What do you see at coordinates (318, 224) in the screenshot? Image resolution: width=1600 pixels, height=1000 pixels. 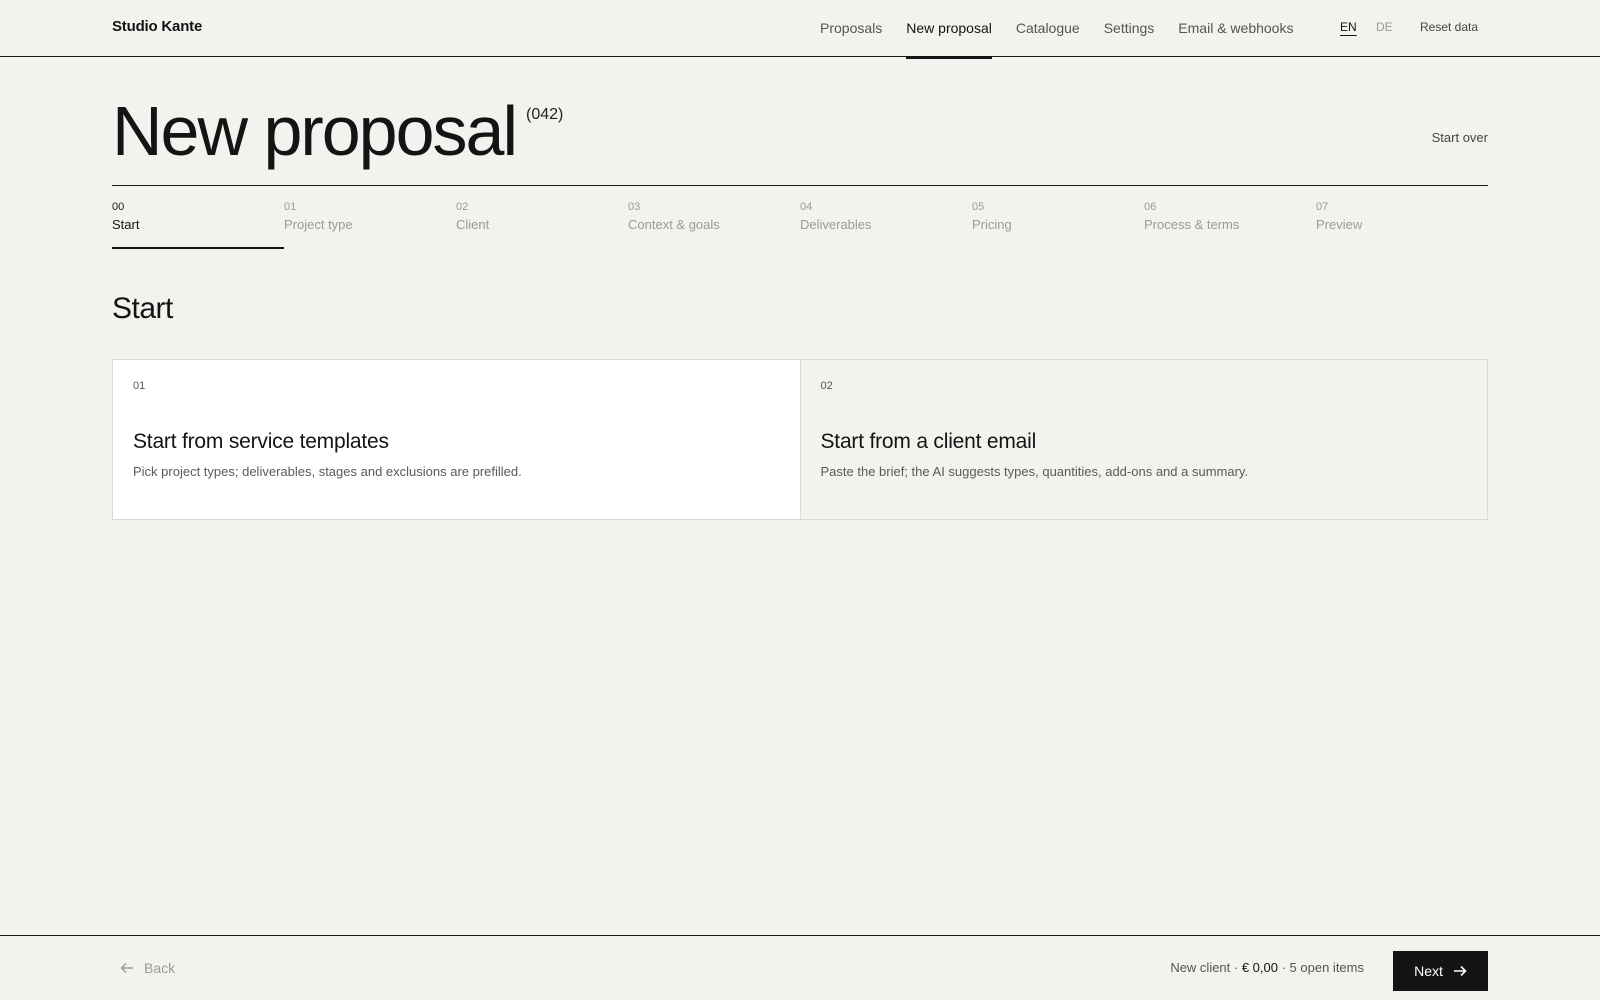 I see `step-label: Project type` at bounding box center [318, 224].